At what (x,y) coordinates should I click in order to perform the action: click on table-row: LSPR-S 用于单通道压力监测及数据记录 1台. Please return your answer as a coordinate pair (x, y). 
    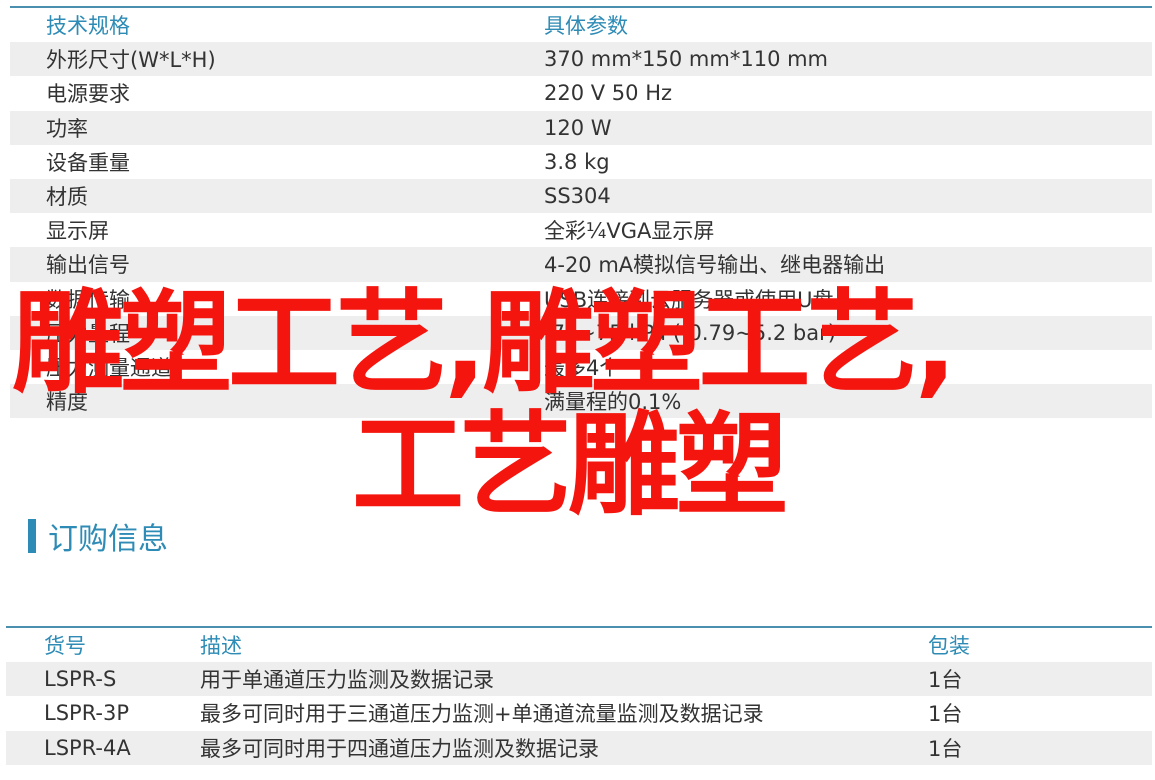
    Looking at the image, I should click on (579, 679).